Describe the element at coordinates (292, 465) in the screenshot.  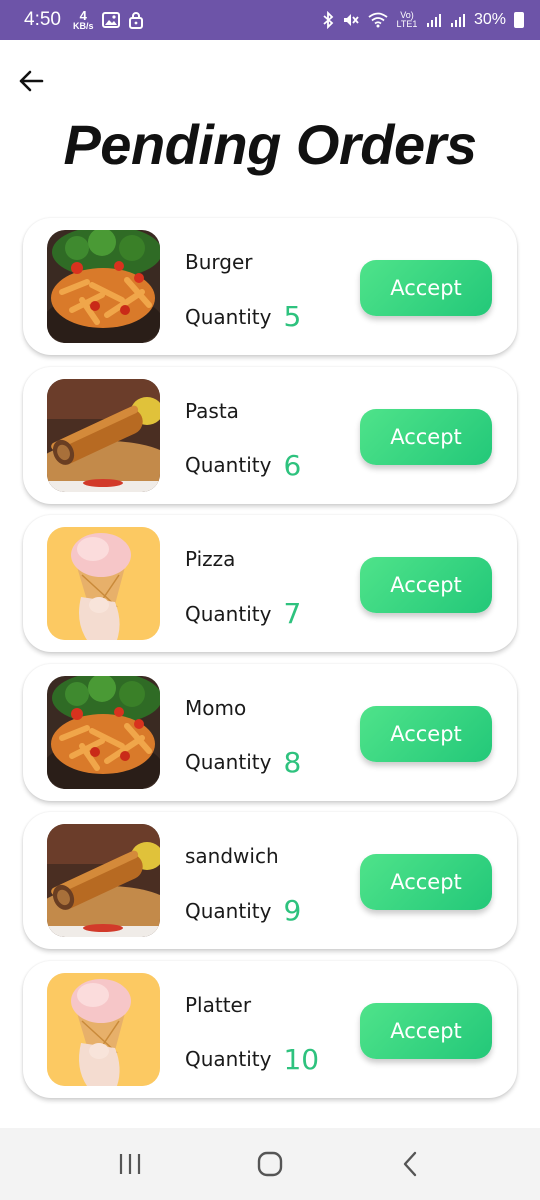
I see `quantity-value: 6` at that location.